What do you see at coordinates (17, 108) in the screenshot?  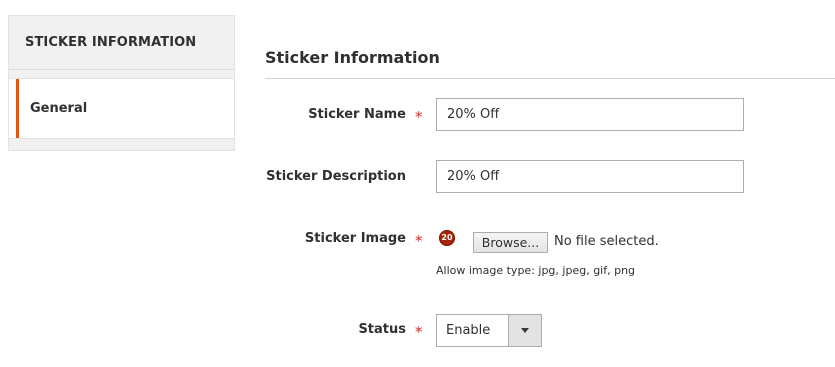 I see `active-accent-bar` at bounding box center [17, 108].